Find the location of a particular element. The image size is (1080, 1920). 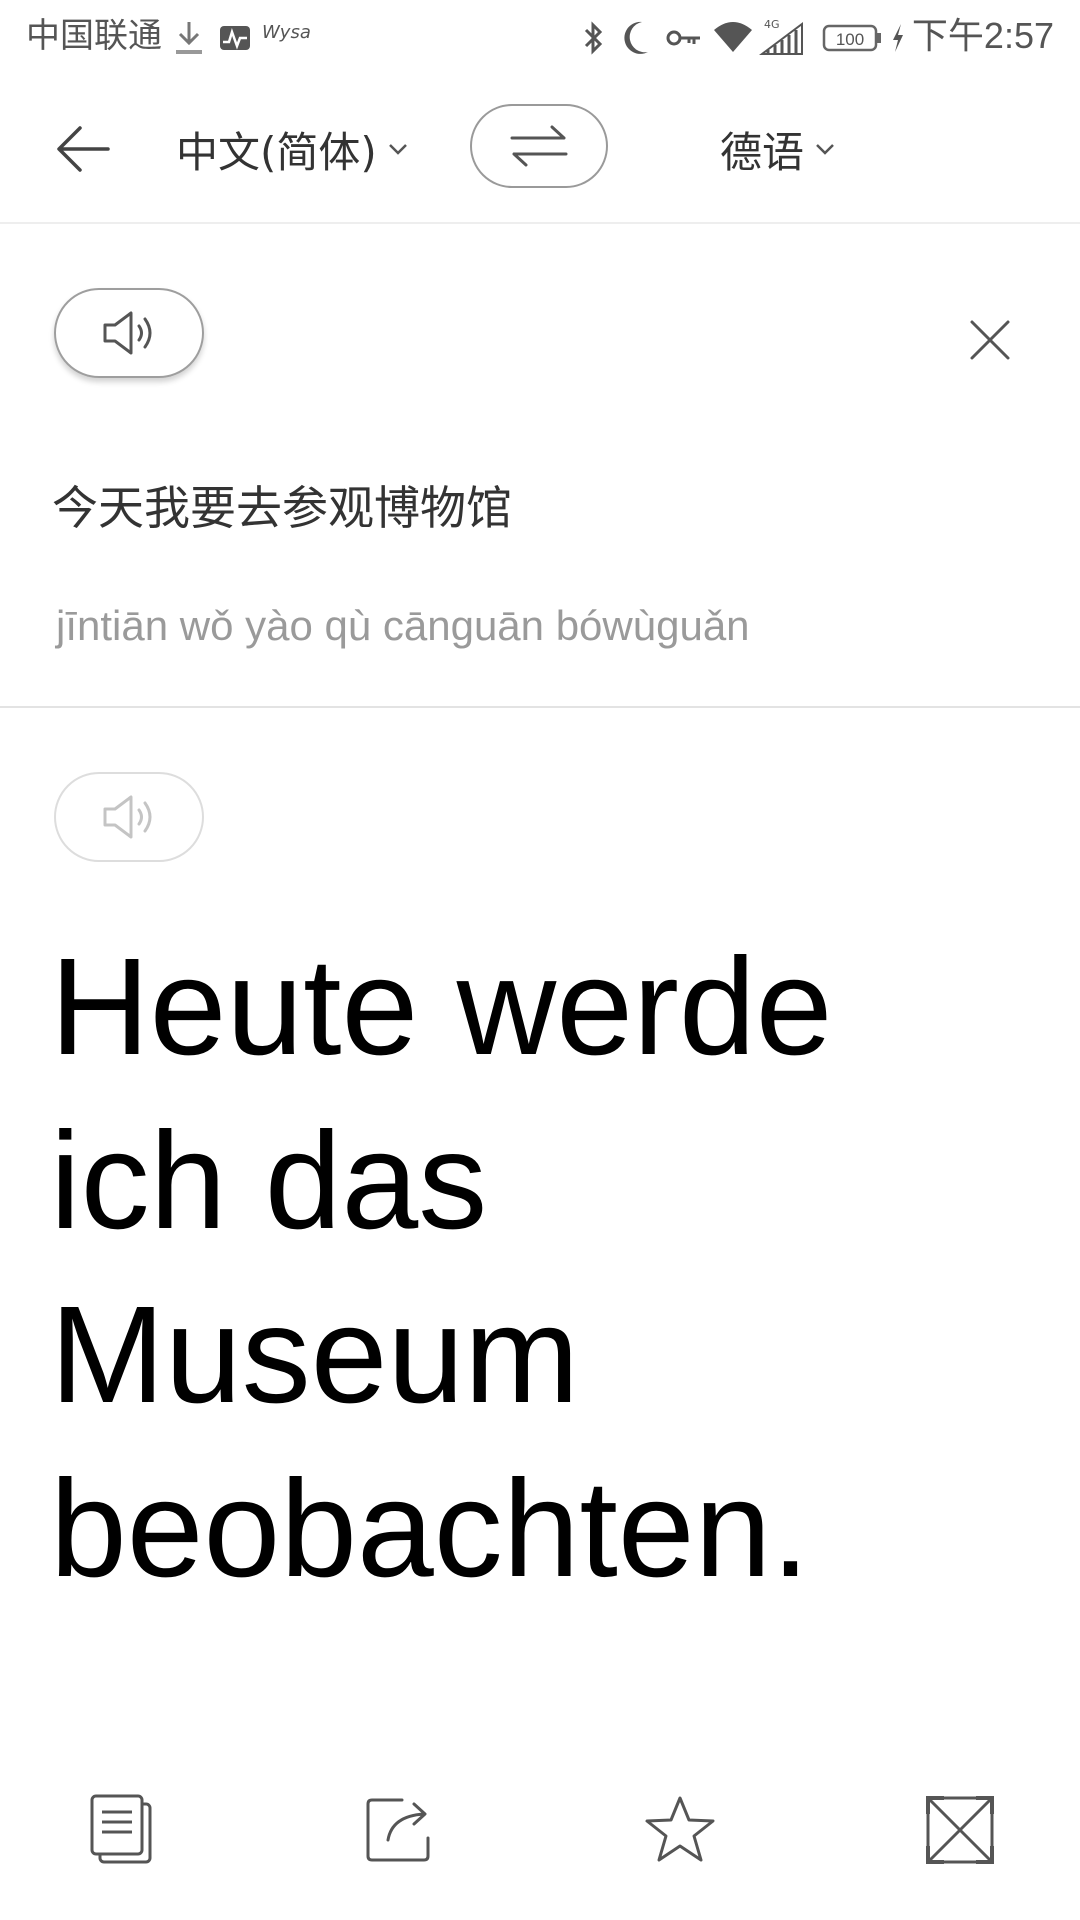

bluetooth-icon is located at coordinates (594, 38).